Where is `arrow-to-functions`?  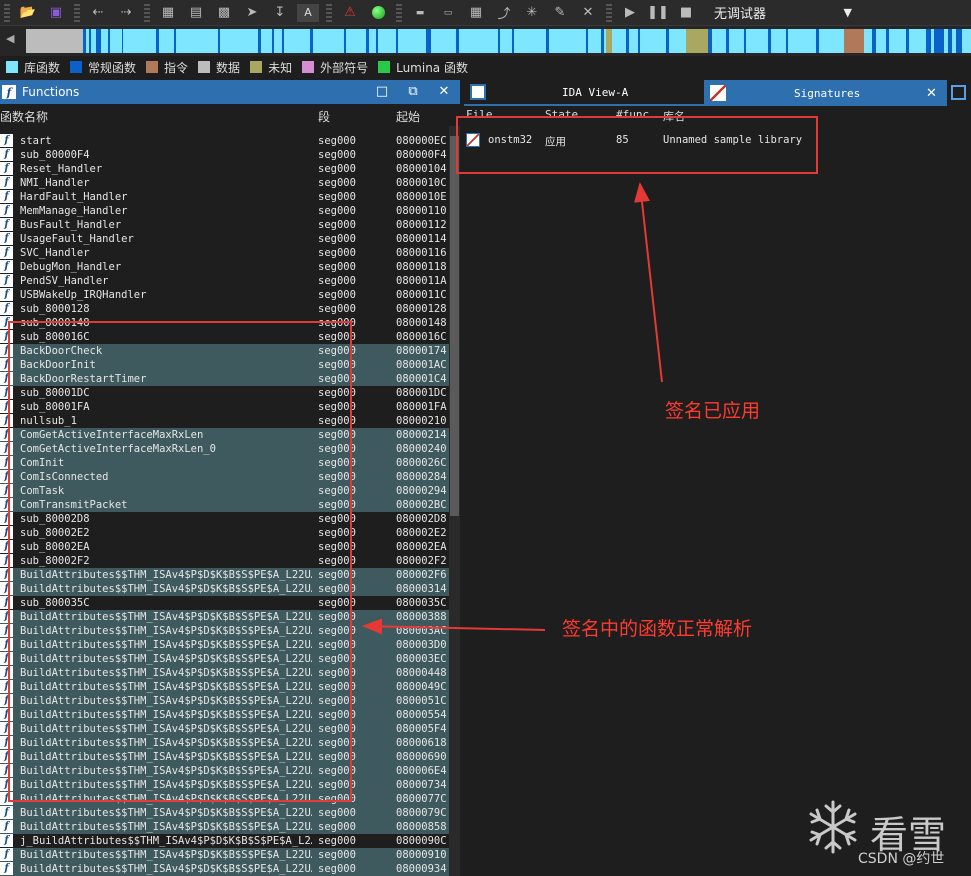
arrow-to-functions is located at coordinates (454, 626).